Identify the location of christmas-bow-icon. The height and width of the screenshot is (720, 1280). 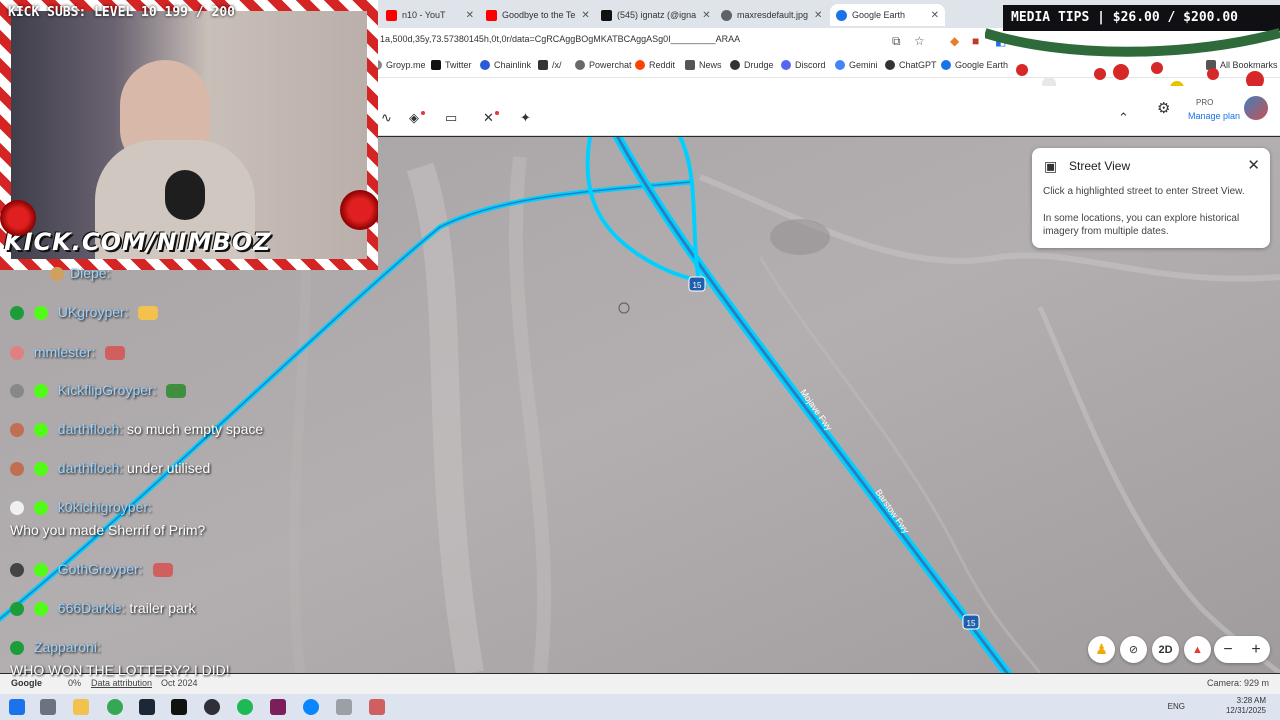
(359, 210).